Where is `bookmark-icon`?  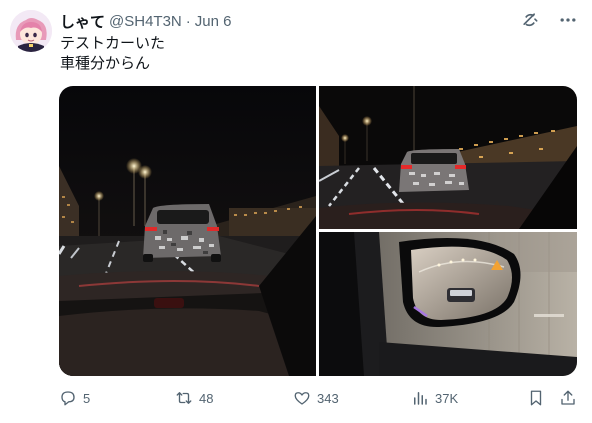 bookmark-icon is located at coordinates (536, 398).